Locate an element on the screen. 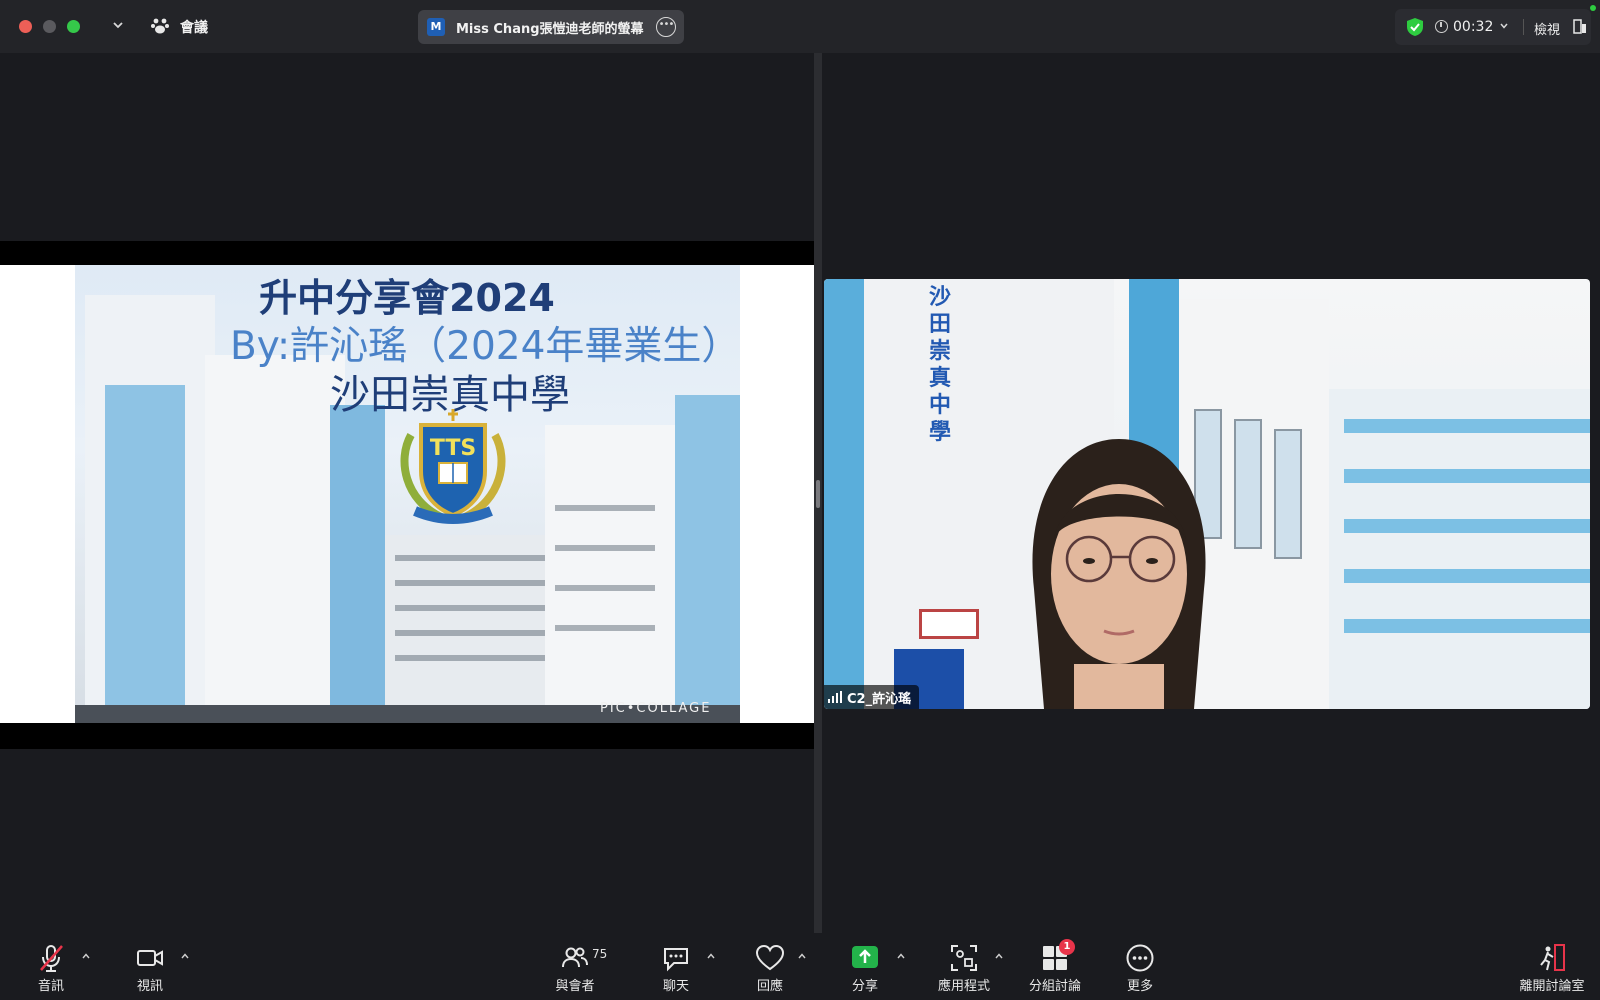 This screenshot has height=1000, width=1600. more-button: 更多 is located at coordinates (1140, 970).